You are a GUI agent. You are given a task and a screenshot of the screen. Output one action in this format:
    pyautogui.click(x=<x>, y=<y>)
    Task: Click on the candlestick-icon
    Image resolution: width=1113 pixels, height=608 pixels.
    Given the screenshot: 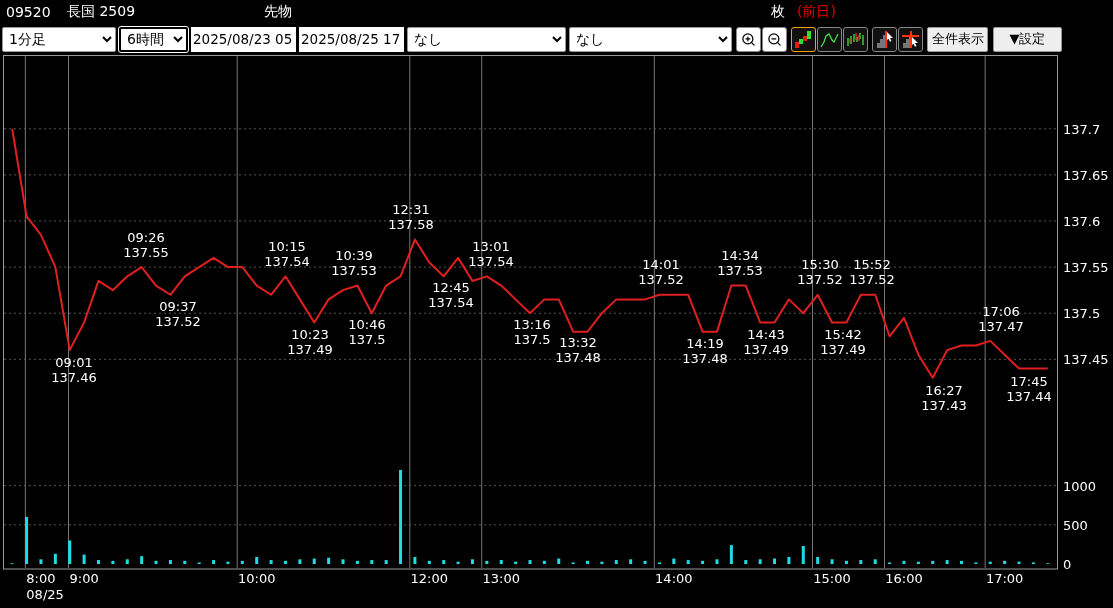 What is the action you would take?
    pyautogui.click(x=803, y=39)
    